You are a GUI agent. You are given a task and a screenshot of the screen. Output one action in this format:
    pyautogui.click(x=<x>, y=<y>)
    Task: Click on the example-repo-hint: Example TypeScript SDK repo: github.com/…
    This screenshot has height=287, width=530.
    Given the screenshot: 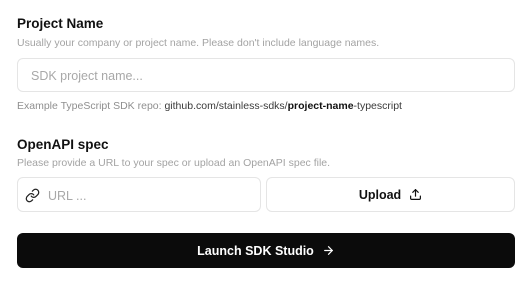 What is the action you would take?
    pyautogui.click(x=209, y=106)
    